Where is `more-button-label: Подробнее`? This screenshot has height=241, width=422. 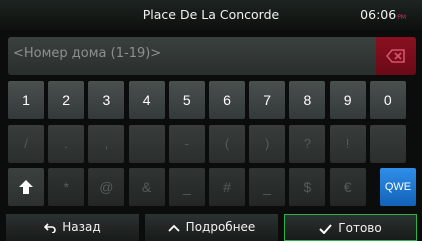
more-button-label: Подробнее is located at coordinates (220, 227).